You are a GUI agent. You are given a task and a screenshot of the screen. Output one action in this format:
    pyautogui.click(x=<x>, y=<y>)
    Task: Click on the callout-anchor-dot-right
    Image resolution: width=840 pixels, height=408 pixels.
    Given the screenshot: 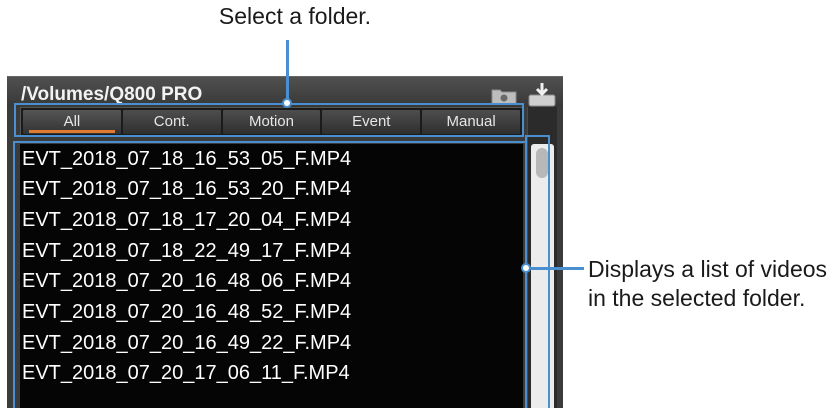 What is the action you would take?
    pyautogui.click(x=526, y=268)
    